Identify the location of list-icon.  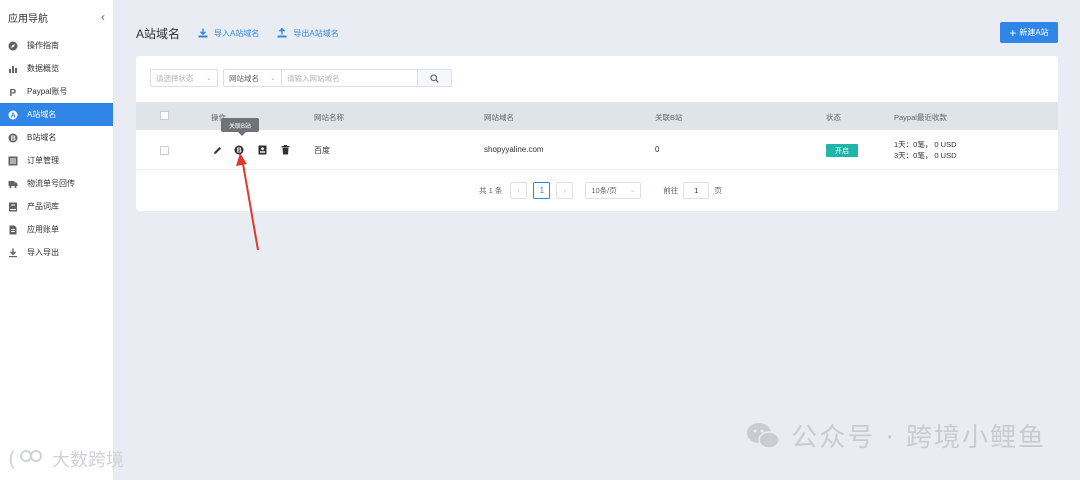
(13, 161).